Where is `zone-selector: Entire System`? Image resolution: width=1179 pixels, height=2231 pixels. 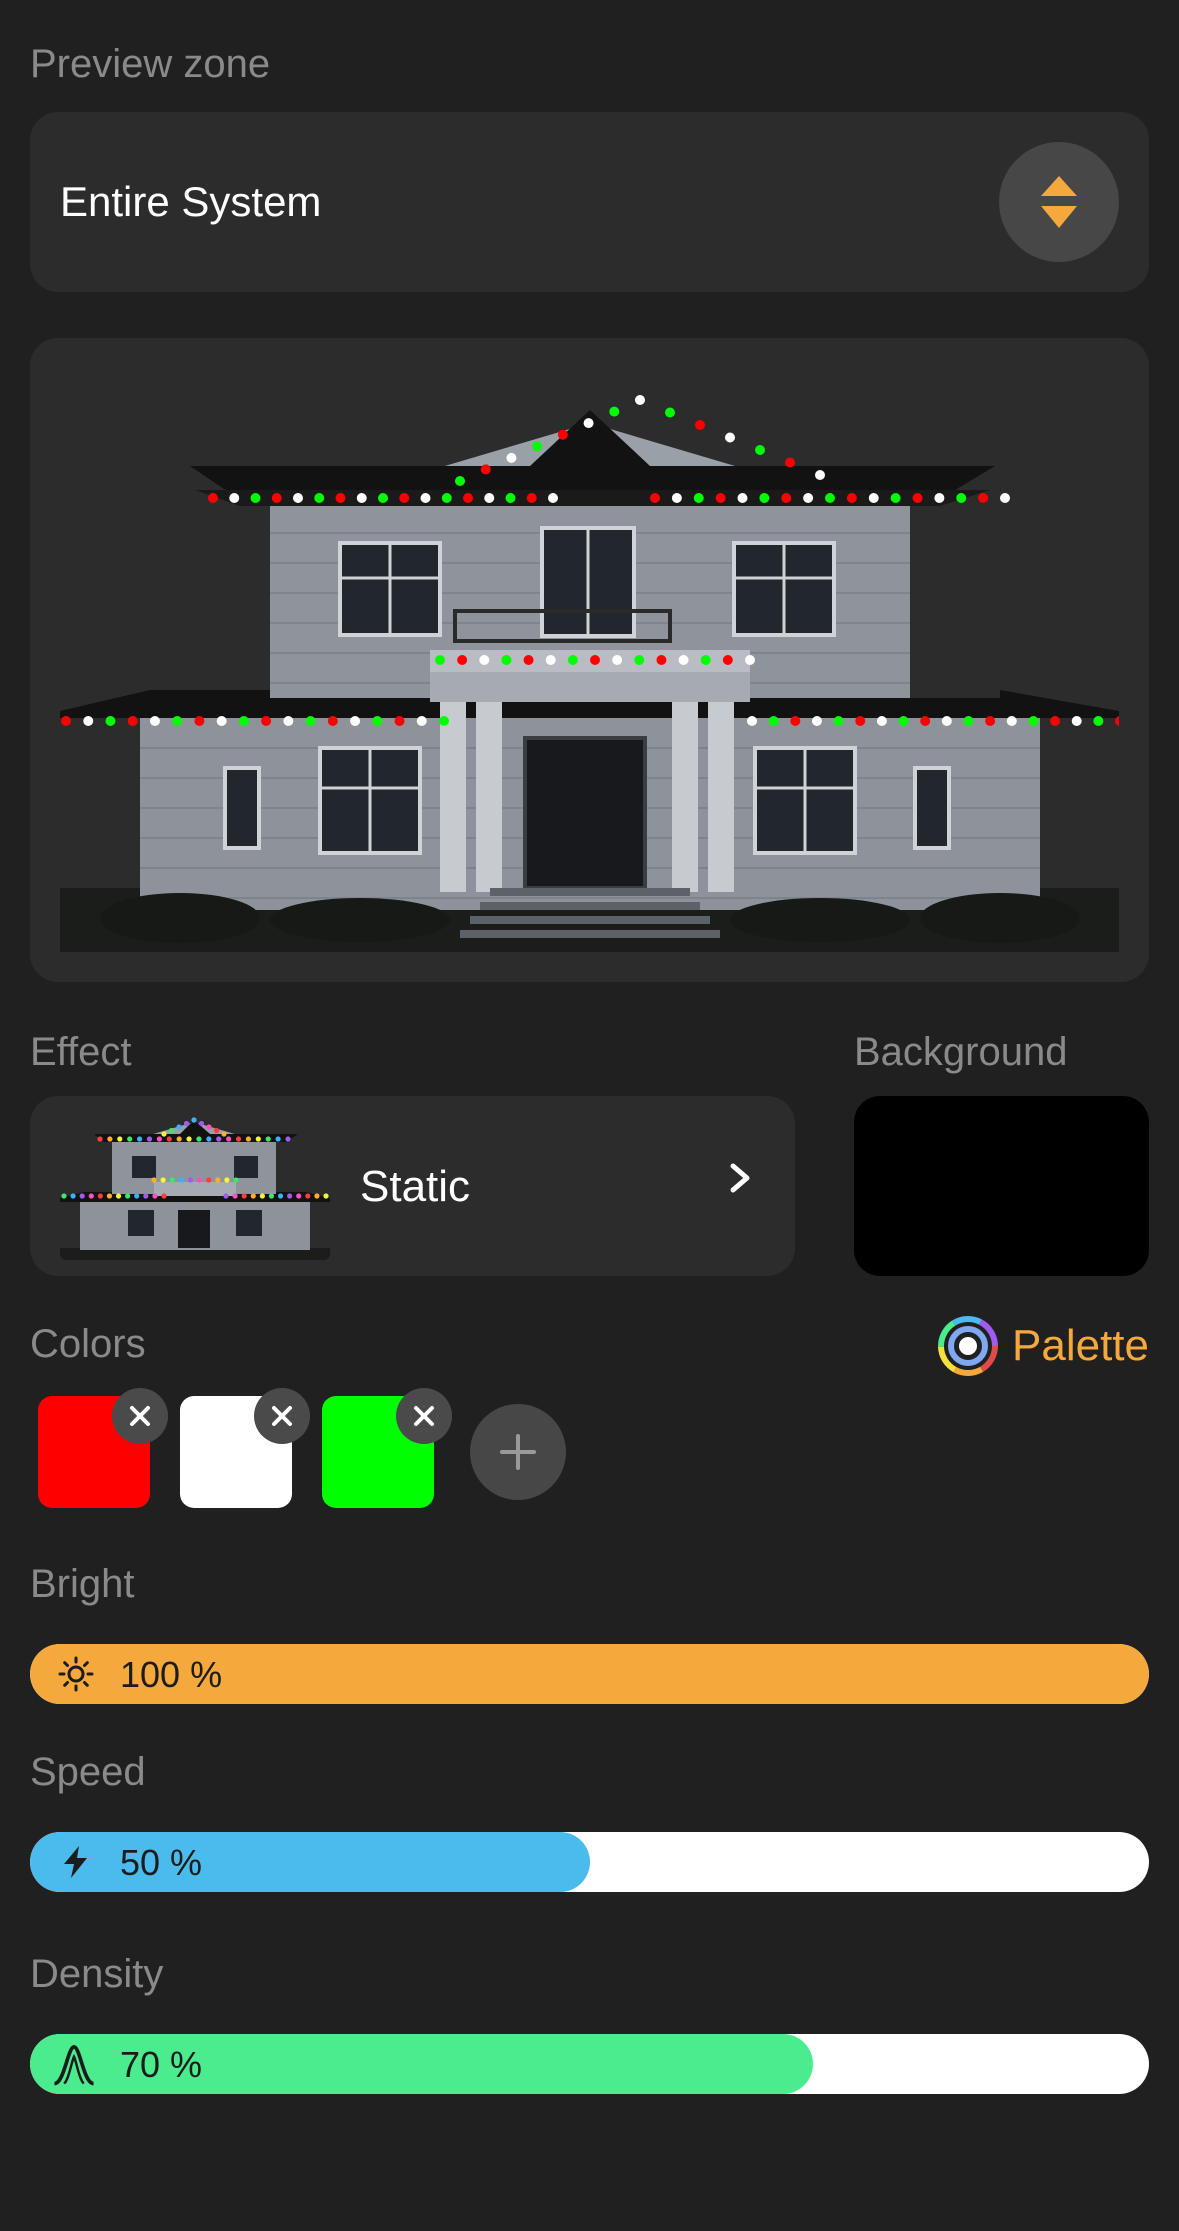 zone-selector: Entire System is located at coordinates (589, 202).